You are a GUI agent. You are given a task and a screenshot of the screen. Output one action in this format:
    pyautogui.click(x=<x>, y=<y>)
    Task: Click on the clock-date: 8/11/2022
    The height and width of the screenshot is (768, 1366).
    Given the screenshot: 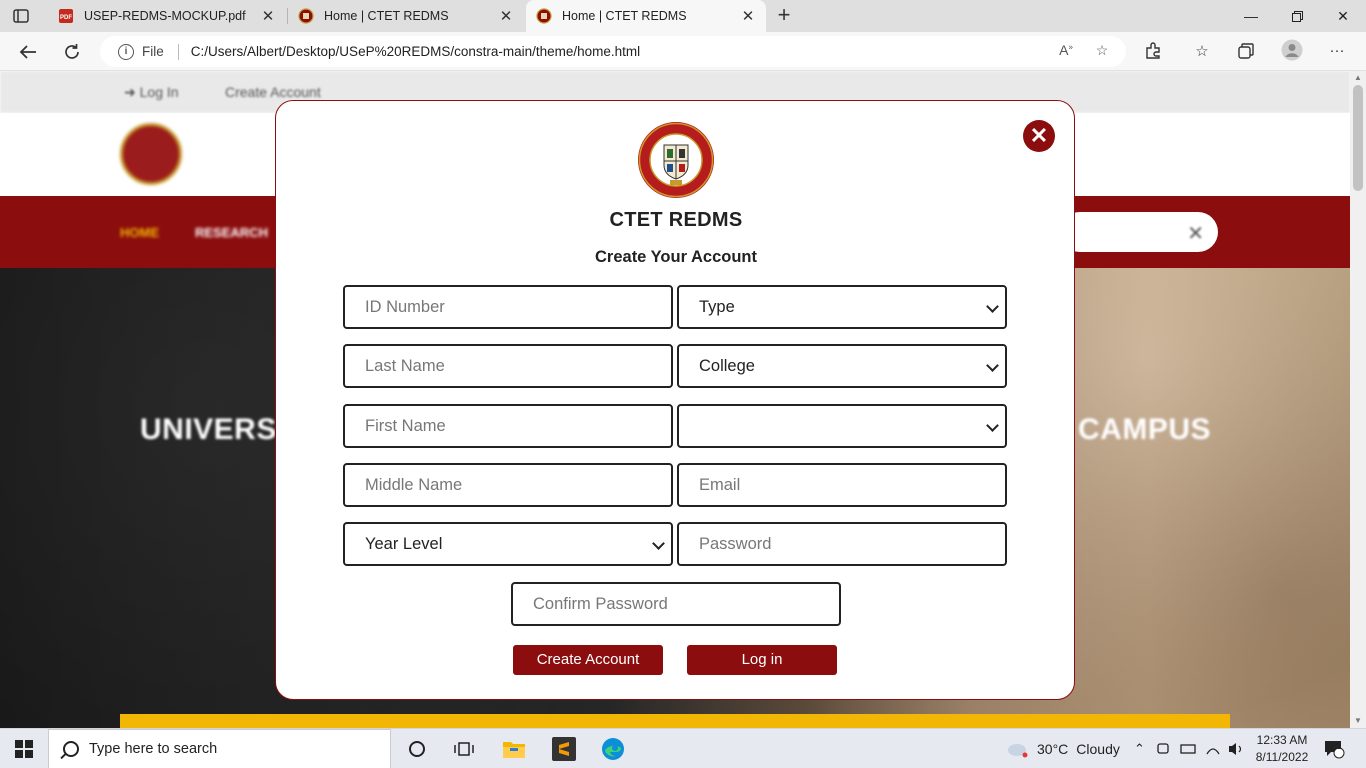 What is the action you would take?
    pyautogui.click(x=1282, y=757)
    